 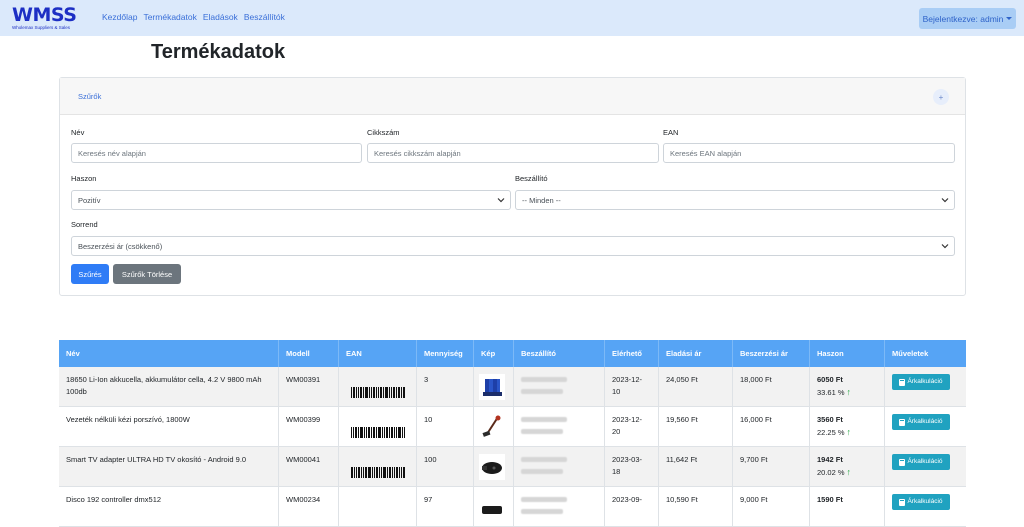 I want to click on ean-search-input: Keresés EAN alapján, so click(x=809, y=153).